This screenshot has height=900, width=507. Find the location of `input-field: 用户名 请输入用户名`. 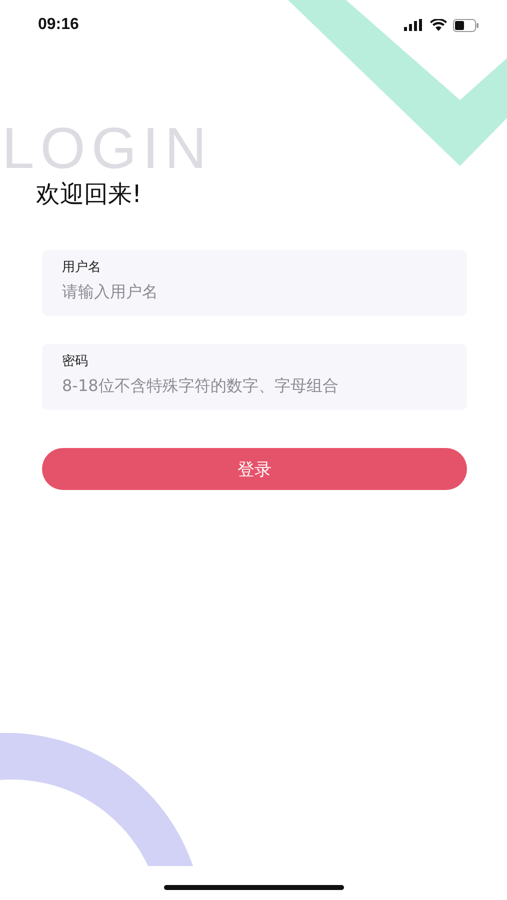

input-field: 用户名 请输入用户名 is located at coordinates (254, 283).